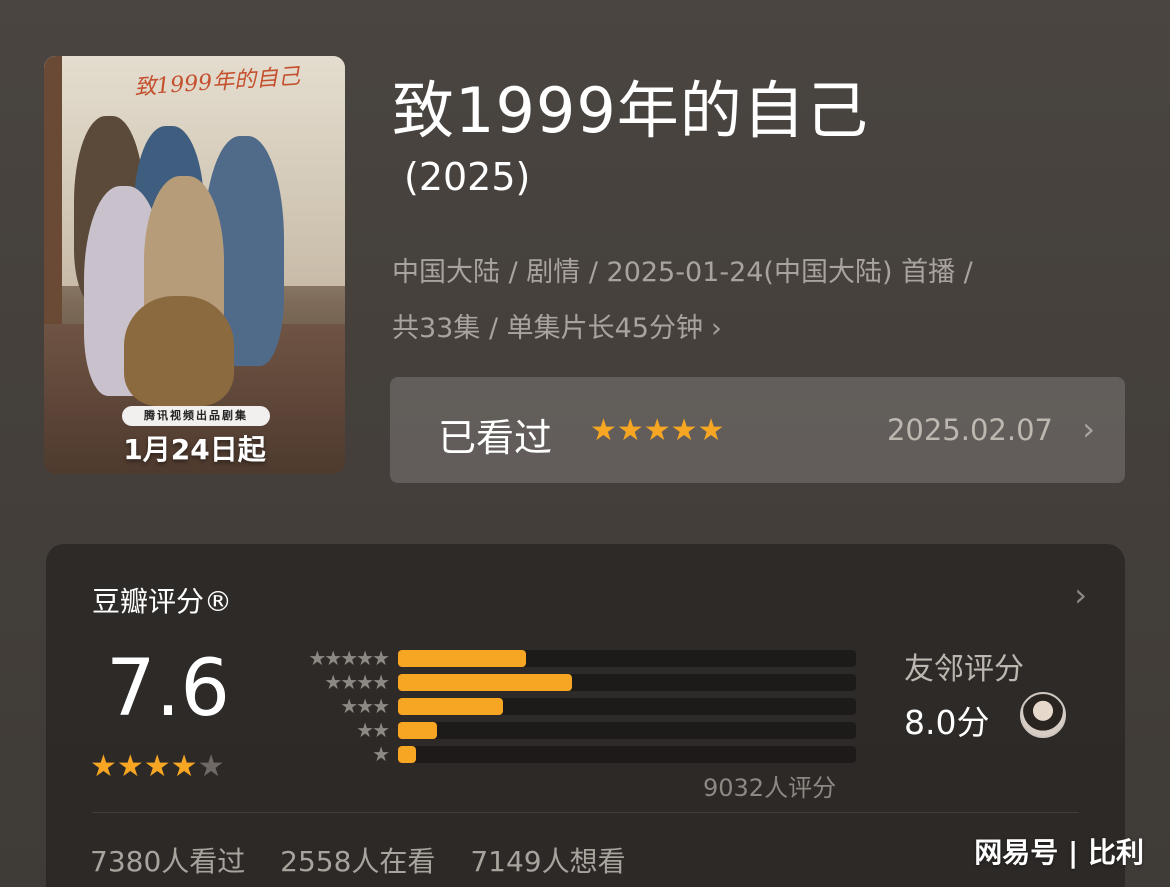 The image size is (1170, 887). I want to click on meta-line: 共33集 / 单集片长45分钟, so click(547, 328).